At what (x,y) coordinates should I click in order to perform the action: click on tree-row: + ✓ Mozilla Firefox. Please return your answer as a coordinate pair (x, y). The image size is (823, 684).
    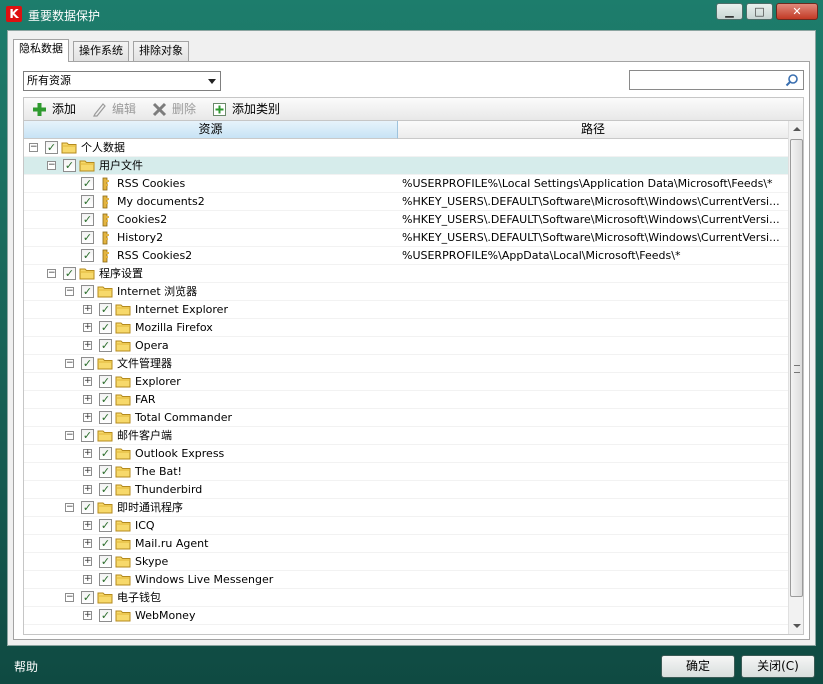
    Looking at the image, I should click on (406, 328).